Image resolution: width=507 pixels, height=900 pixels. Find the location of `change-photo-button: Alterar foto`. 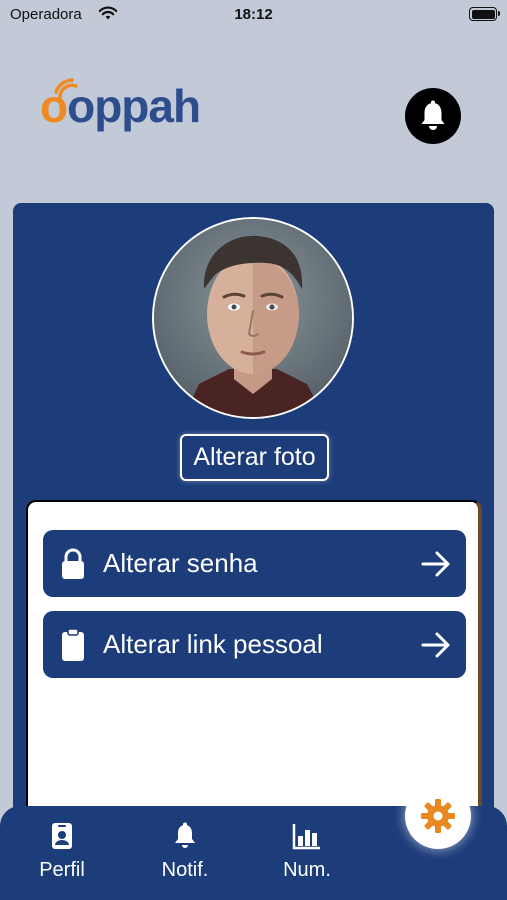

change-photo-button: Alterar foto is located at coordinates (254, 457).